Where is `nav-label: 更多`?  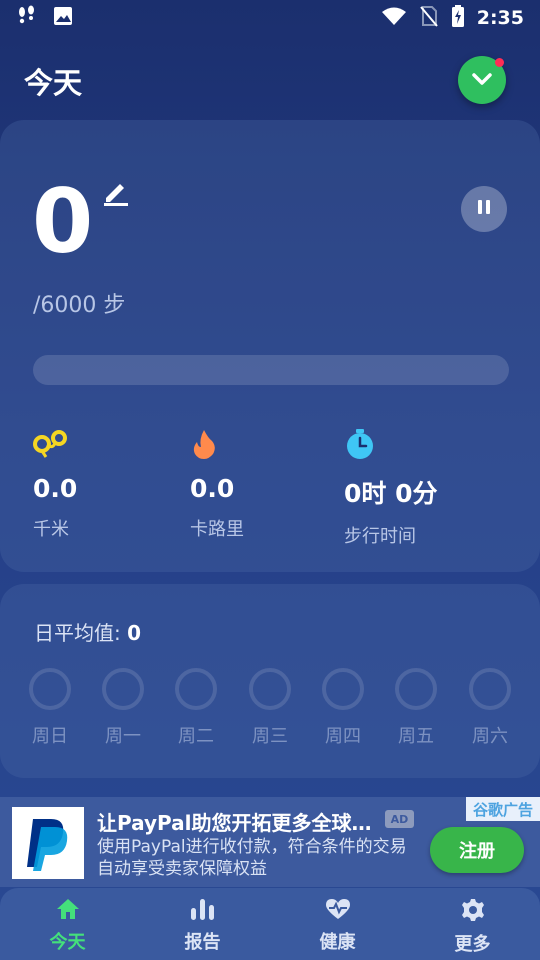
nav-label: 更多 is located at coordinates (472, 944).